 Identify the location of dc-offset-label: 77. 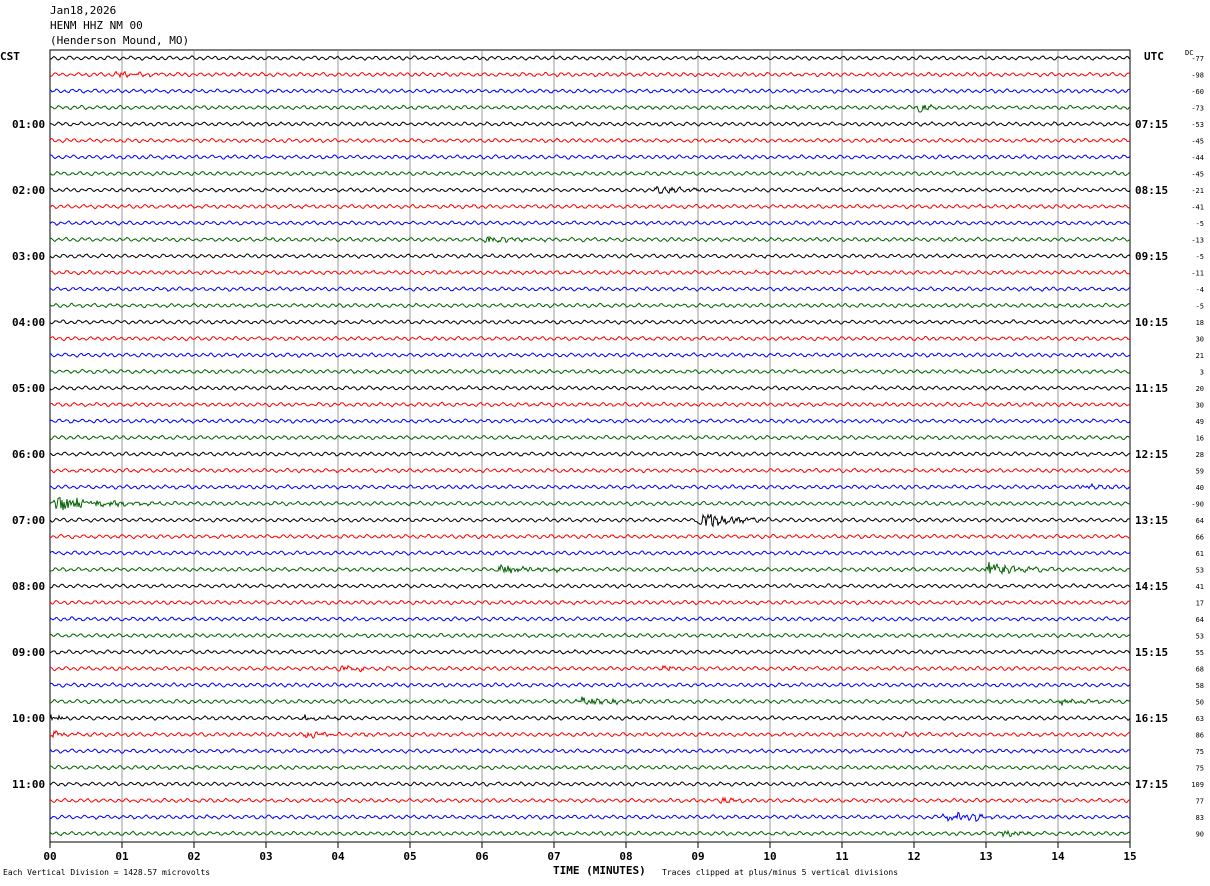
(1200, 802).